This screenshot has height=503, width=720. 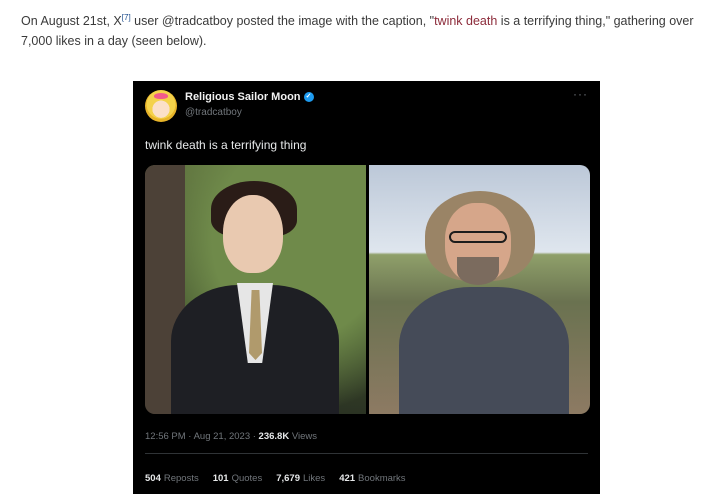 What do you see at coordinates (247, 478) in the screenshot?
I see `quotes-label: Quotes` at bounding box center [247, 478].